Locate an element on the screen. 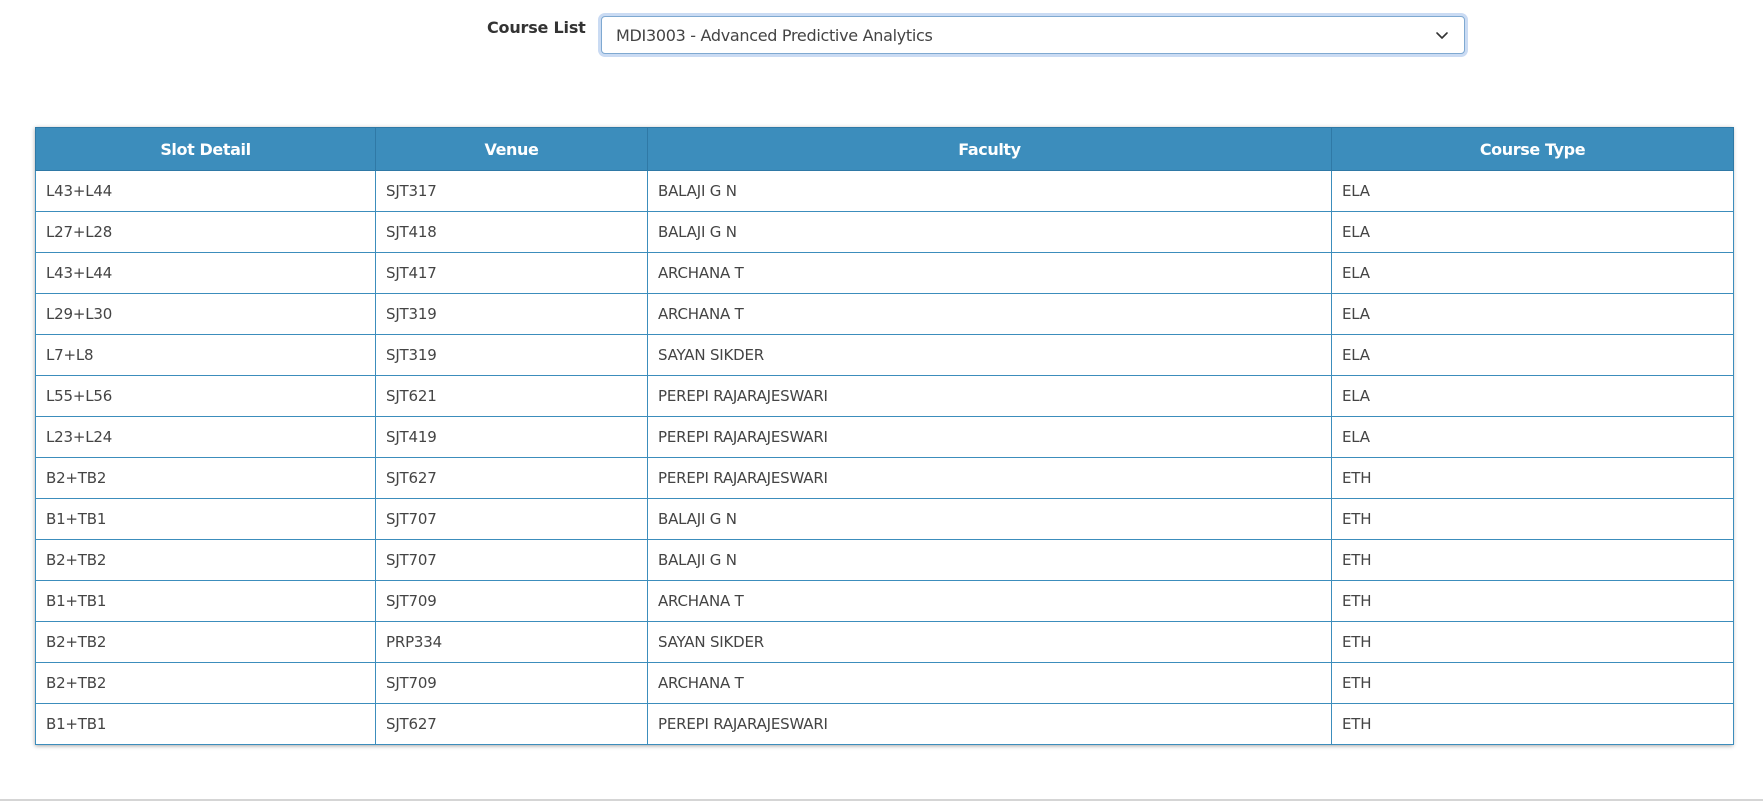 The width and height of the screenshot is (1763, 801). table-row: B2+TB2 SJT709 ARCHANA T ETH is located at coordinates (884, 683).